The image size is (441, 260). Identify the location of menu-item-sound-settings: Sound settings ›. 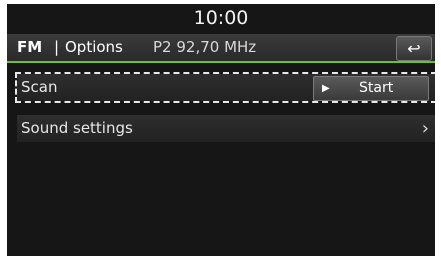
(226, 128).